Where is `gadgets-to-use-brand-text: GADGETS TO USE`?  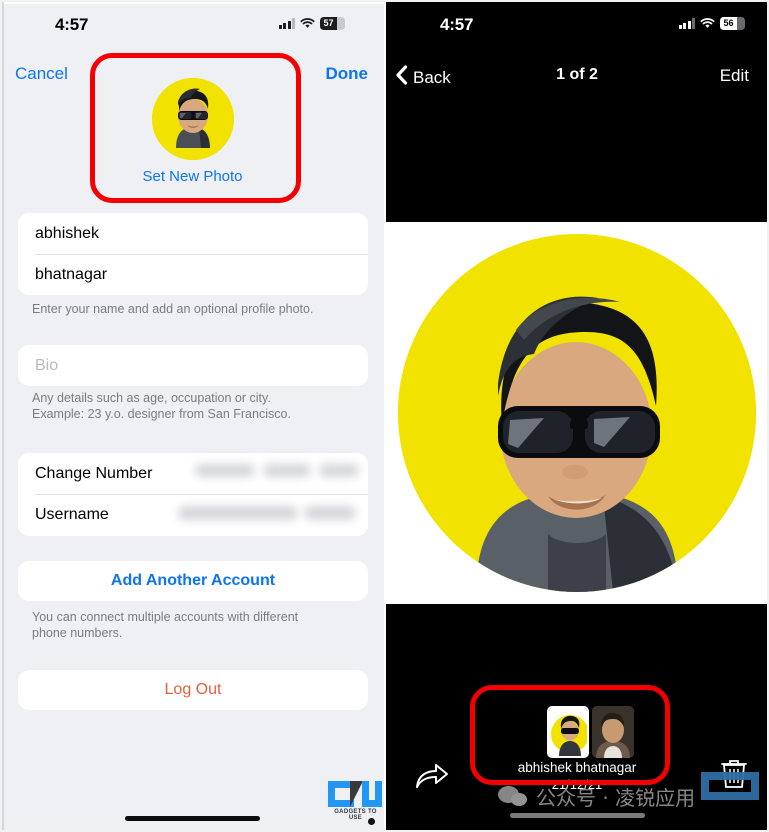 gadgets-to-use-brand-text: GADGETS TO USE is located at coordinates (355, 815).